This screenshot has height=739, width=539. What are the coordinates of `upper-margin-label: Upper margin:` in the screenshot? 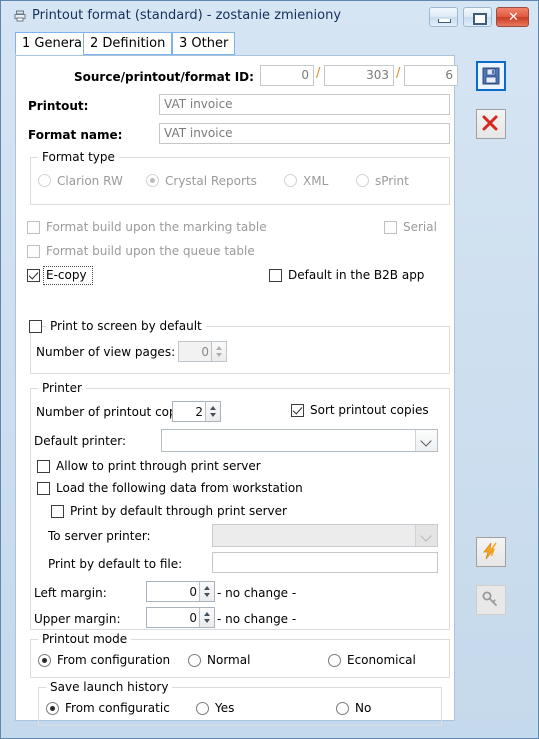 It's located at (77, 619).